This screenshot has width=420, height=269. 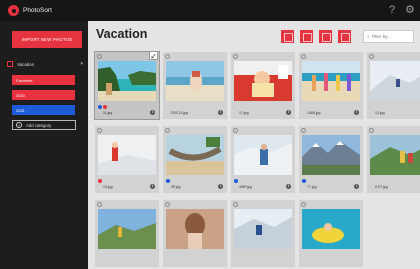 What do you see at coordinates (381, 187) in the screenshot?
I see `photo-filename: 8.ST.jpg` at bounding box center [381, 187].